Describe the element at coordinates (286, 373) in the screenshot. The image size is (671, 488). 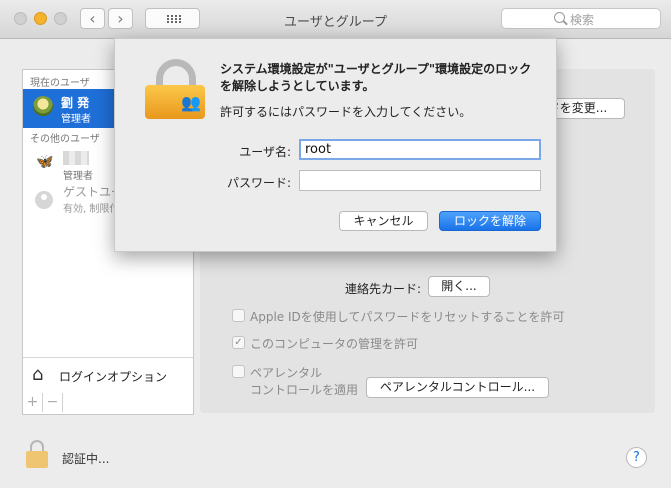
I see `parental-label-line1: ペアレンタル` at that location.